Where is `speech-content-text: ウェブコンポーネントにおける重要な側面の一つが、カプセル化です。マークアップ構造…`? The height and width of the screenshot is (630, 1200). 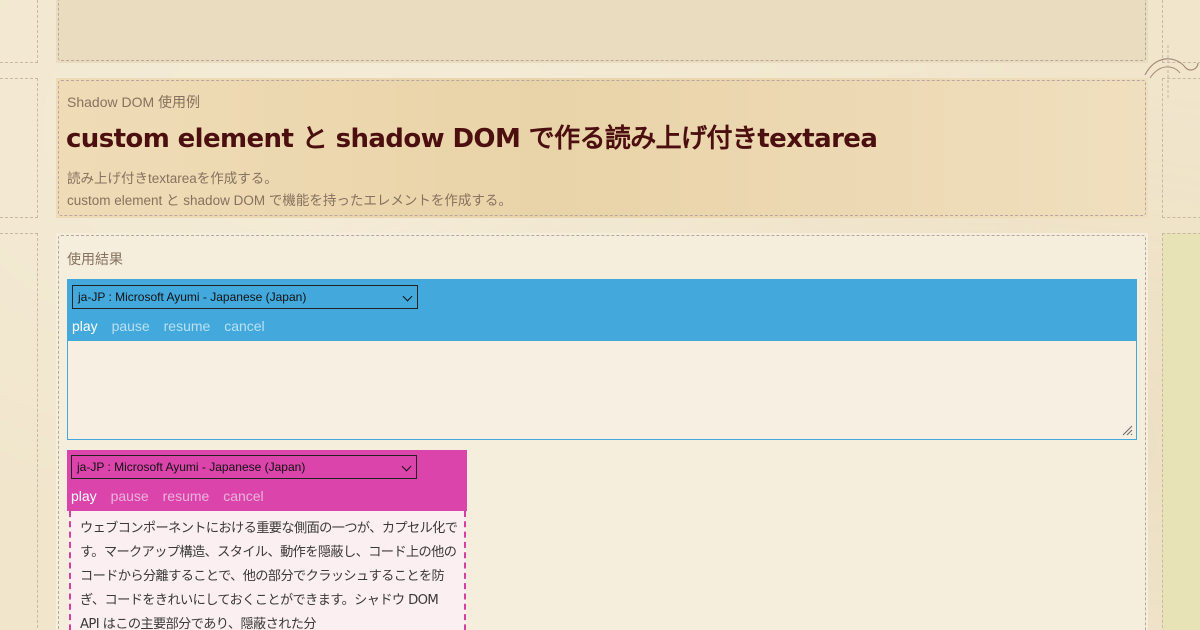 speech-content-text: ウェブコンポーネントにおける重要な側面の一つが、カプセル化です。マークアップ構造… is located at coordinates (267, 570).